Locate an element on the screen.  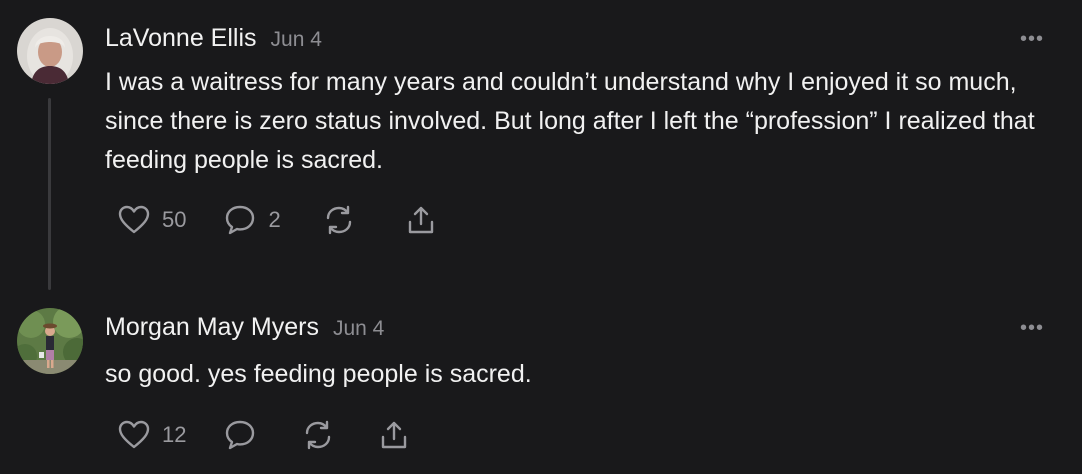
comment-text: so good. yes feeding people is sacred. is located at coordinates (318, 374).